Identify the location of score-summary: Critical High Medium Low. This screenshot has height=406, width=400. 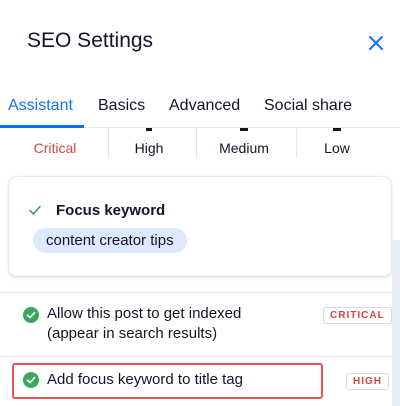
(200, 149).